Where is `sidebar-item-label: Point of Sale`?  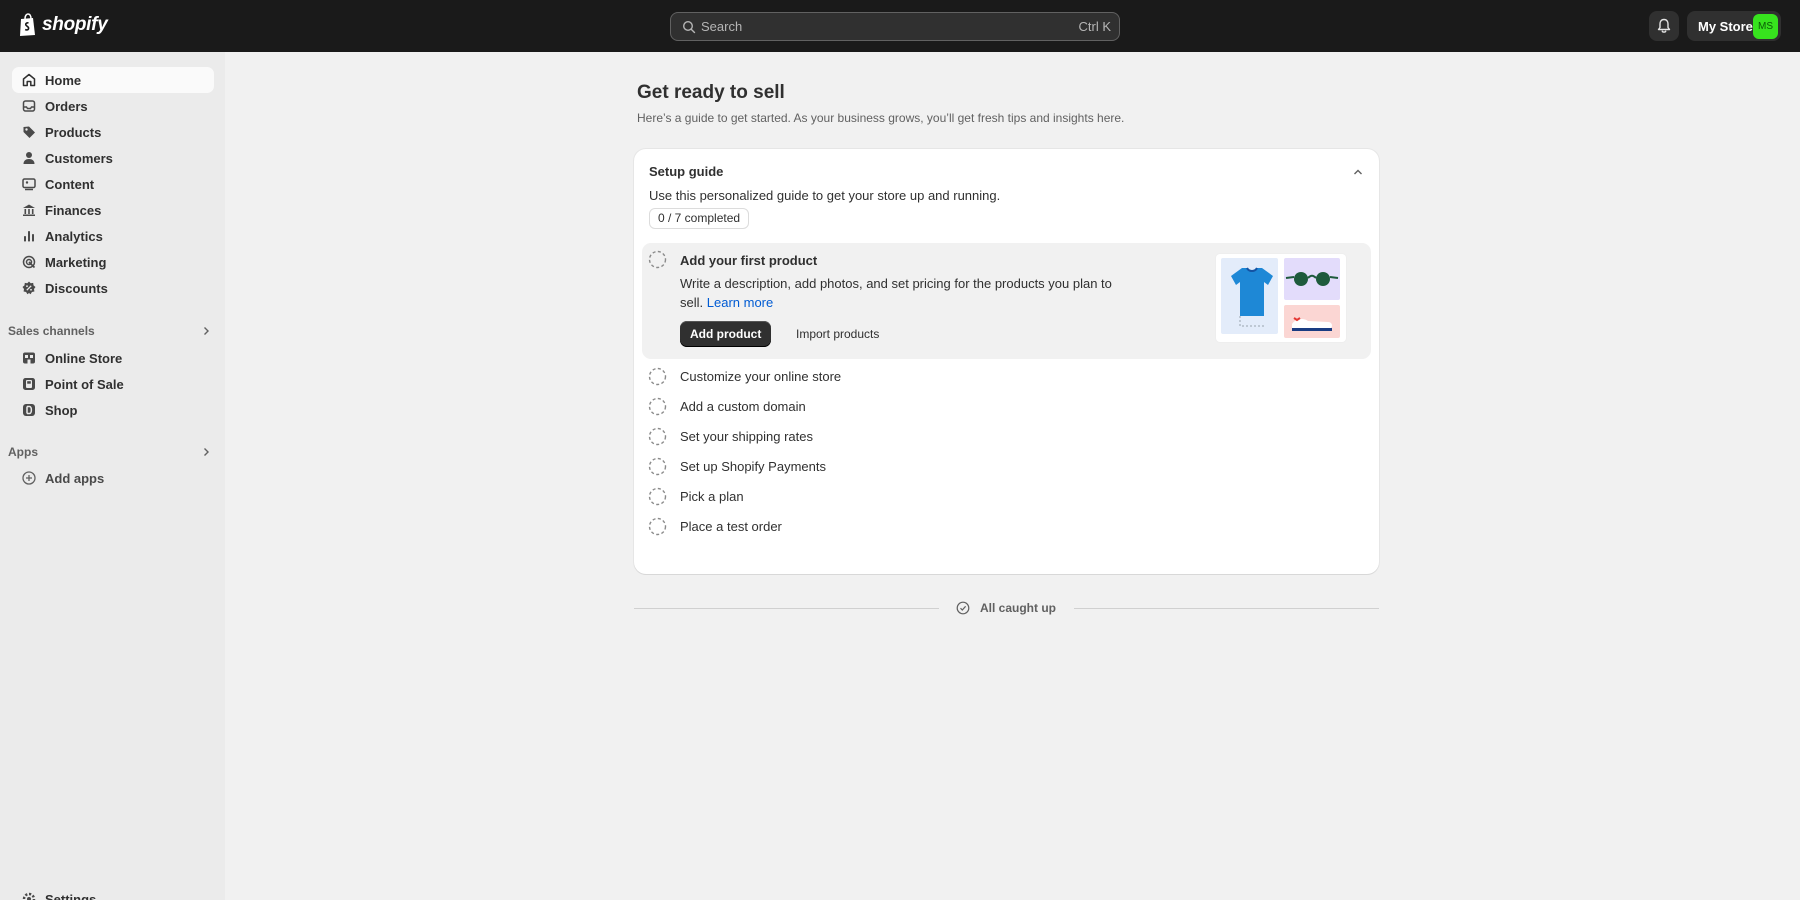 sidebar-item-label: Point of Sale is located at coordinates (84, 384).